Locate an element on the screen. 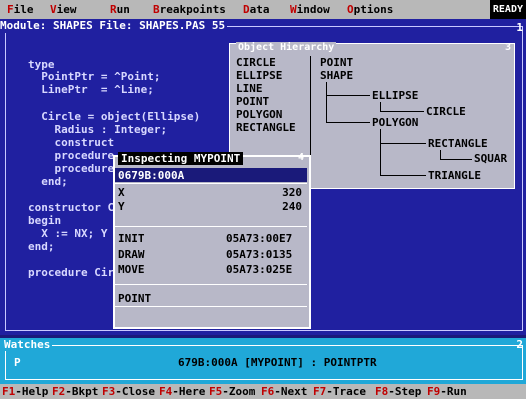 This screenshot has width=526, height=399. inspector-method-name: DRAW is located at coordinates (131, 254).